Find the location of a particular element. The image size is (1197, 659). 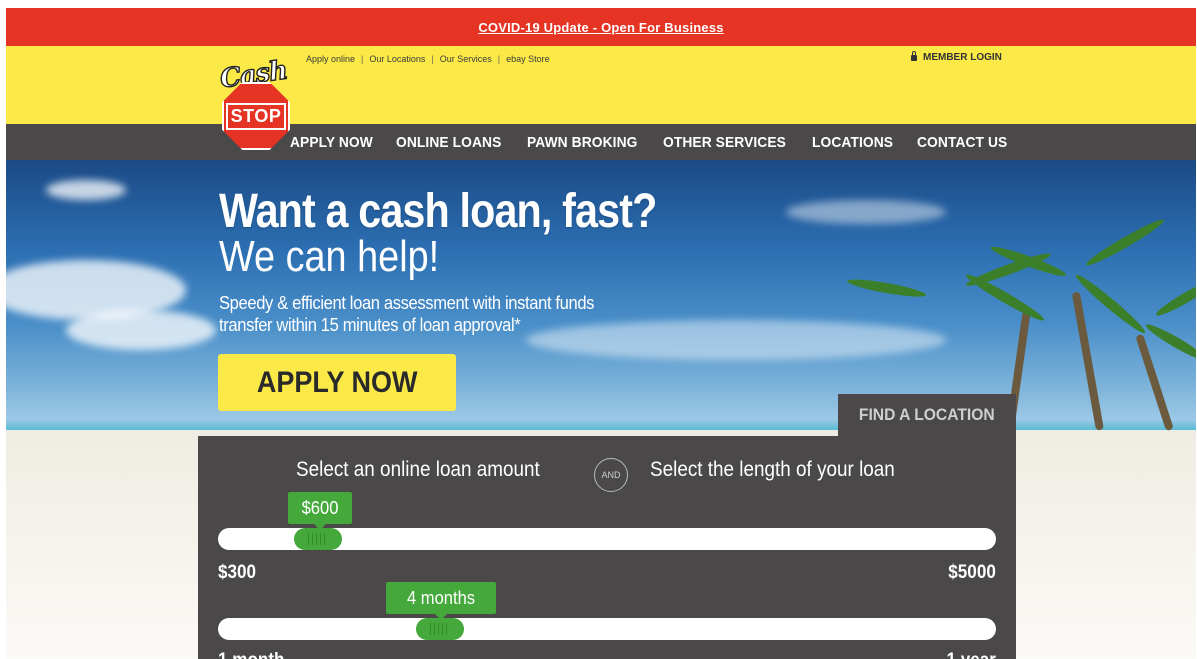

amount-value-bubble: $600 is located at coordinates (320, 511).